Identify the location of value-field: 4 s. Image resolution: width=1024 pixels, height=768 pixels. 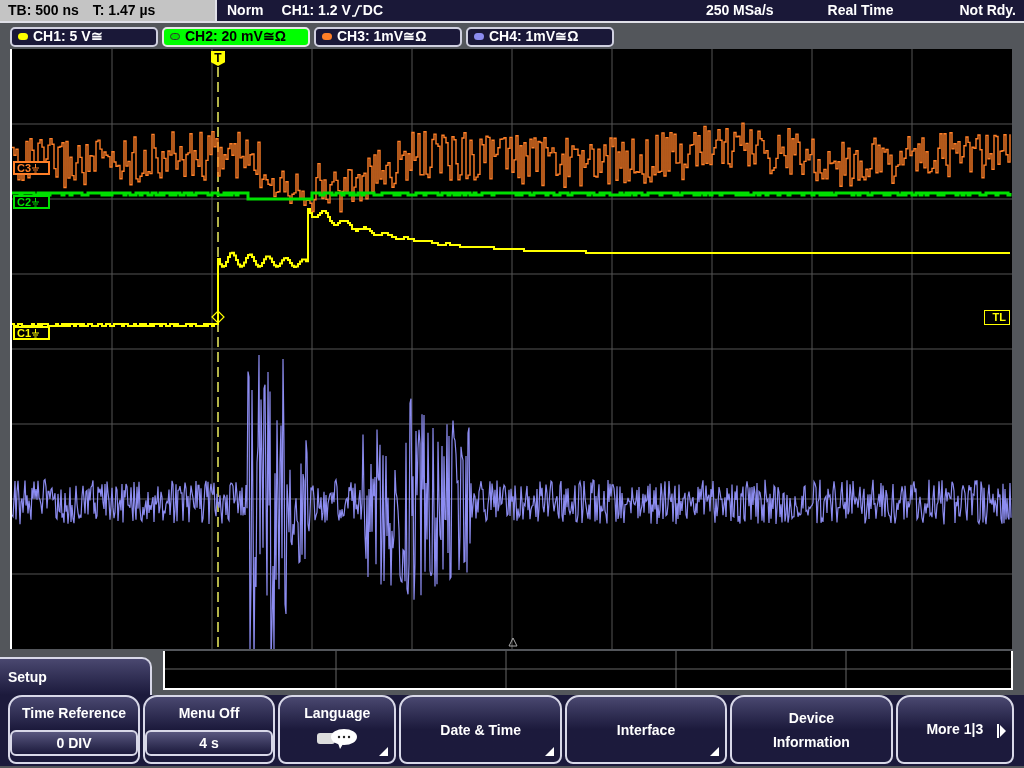
(209, 743).